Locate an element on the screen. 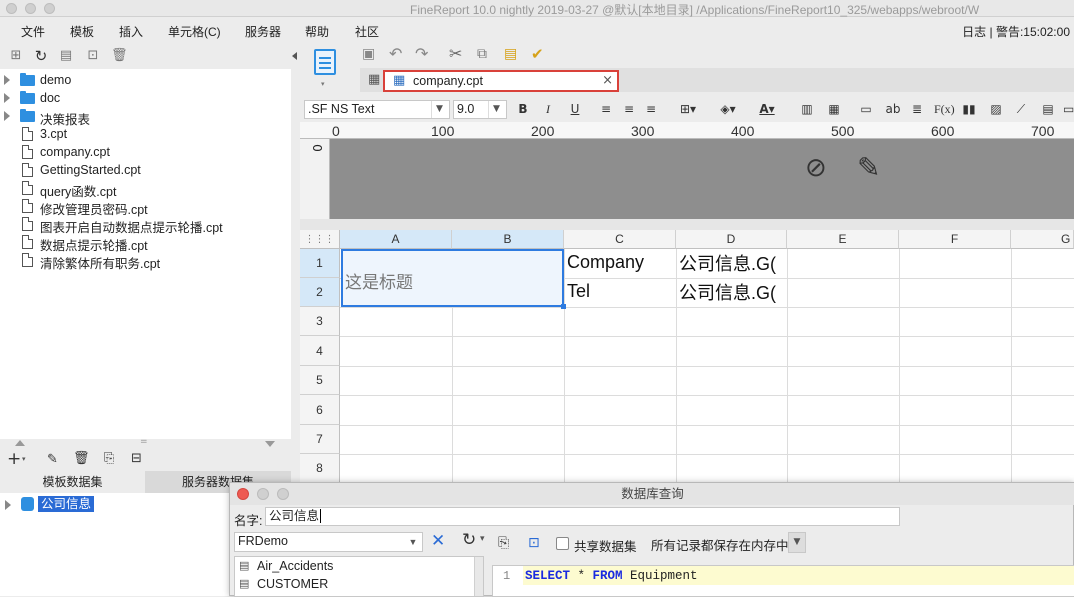 The width and height of the screenshot is (1074, 597). grid-template-icon: ▦ is located at coordinates (374, 79).